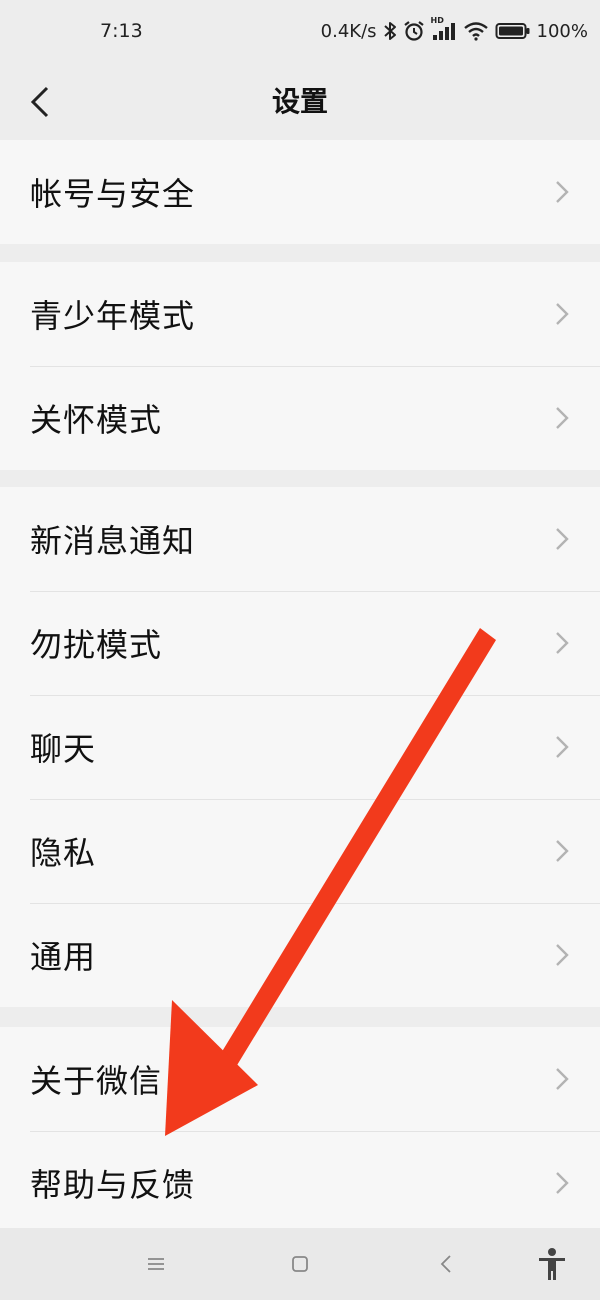 The height and width of the screenshot is (1300, 600). Describe the element at coordinates (444, 29) in the screenshot. I see `signal-icon: HD` at that location.